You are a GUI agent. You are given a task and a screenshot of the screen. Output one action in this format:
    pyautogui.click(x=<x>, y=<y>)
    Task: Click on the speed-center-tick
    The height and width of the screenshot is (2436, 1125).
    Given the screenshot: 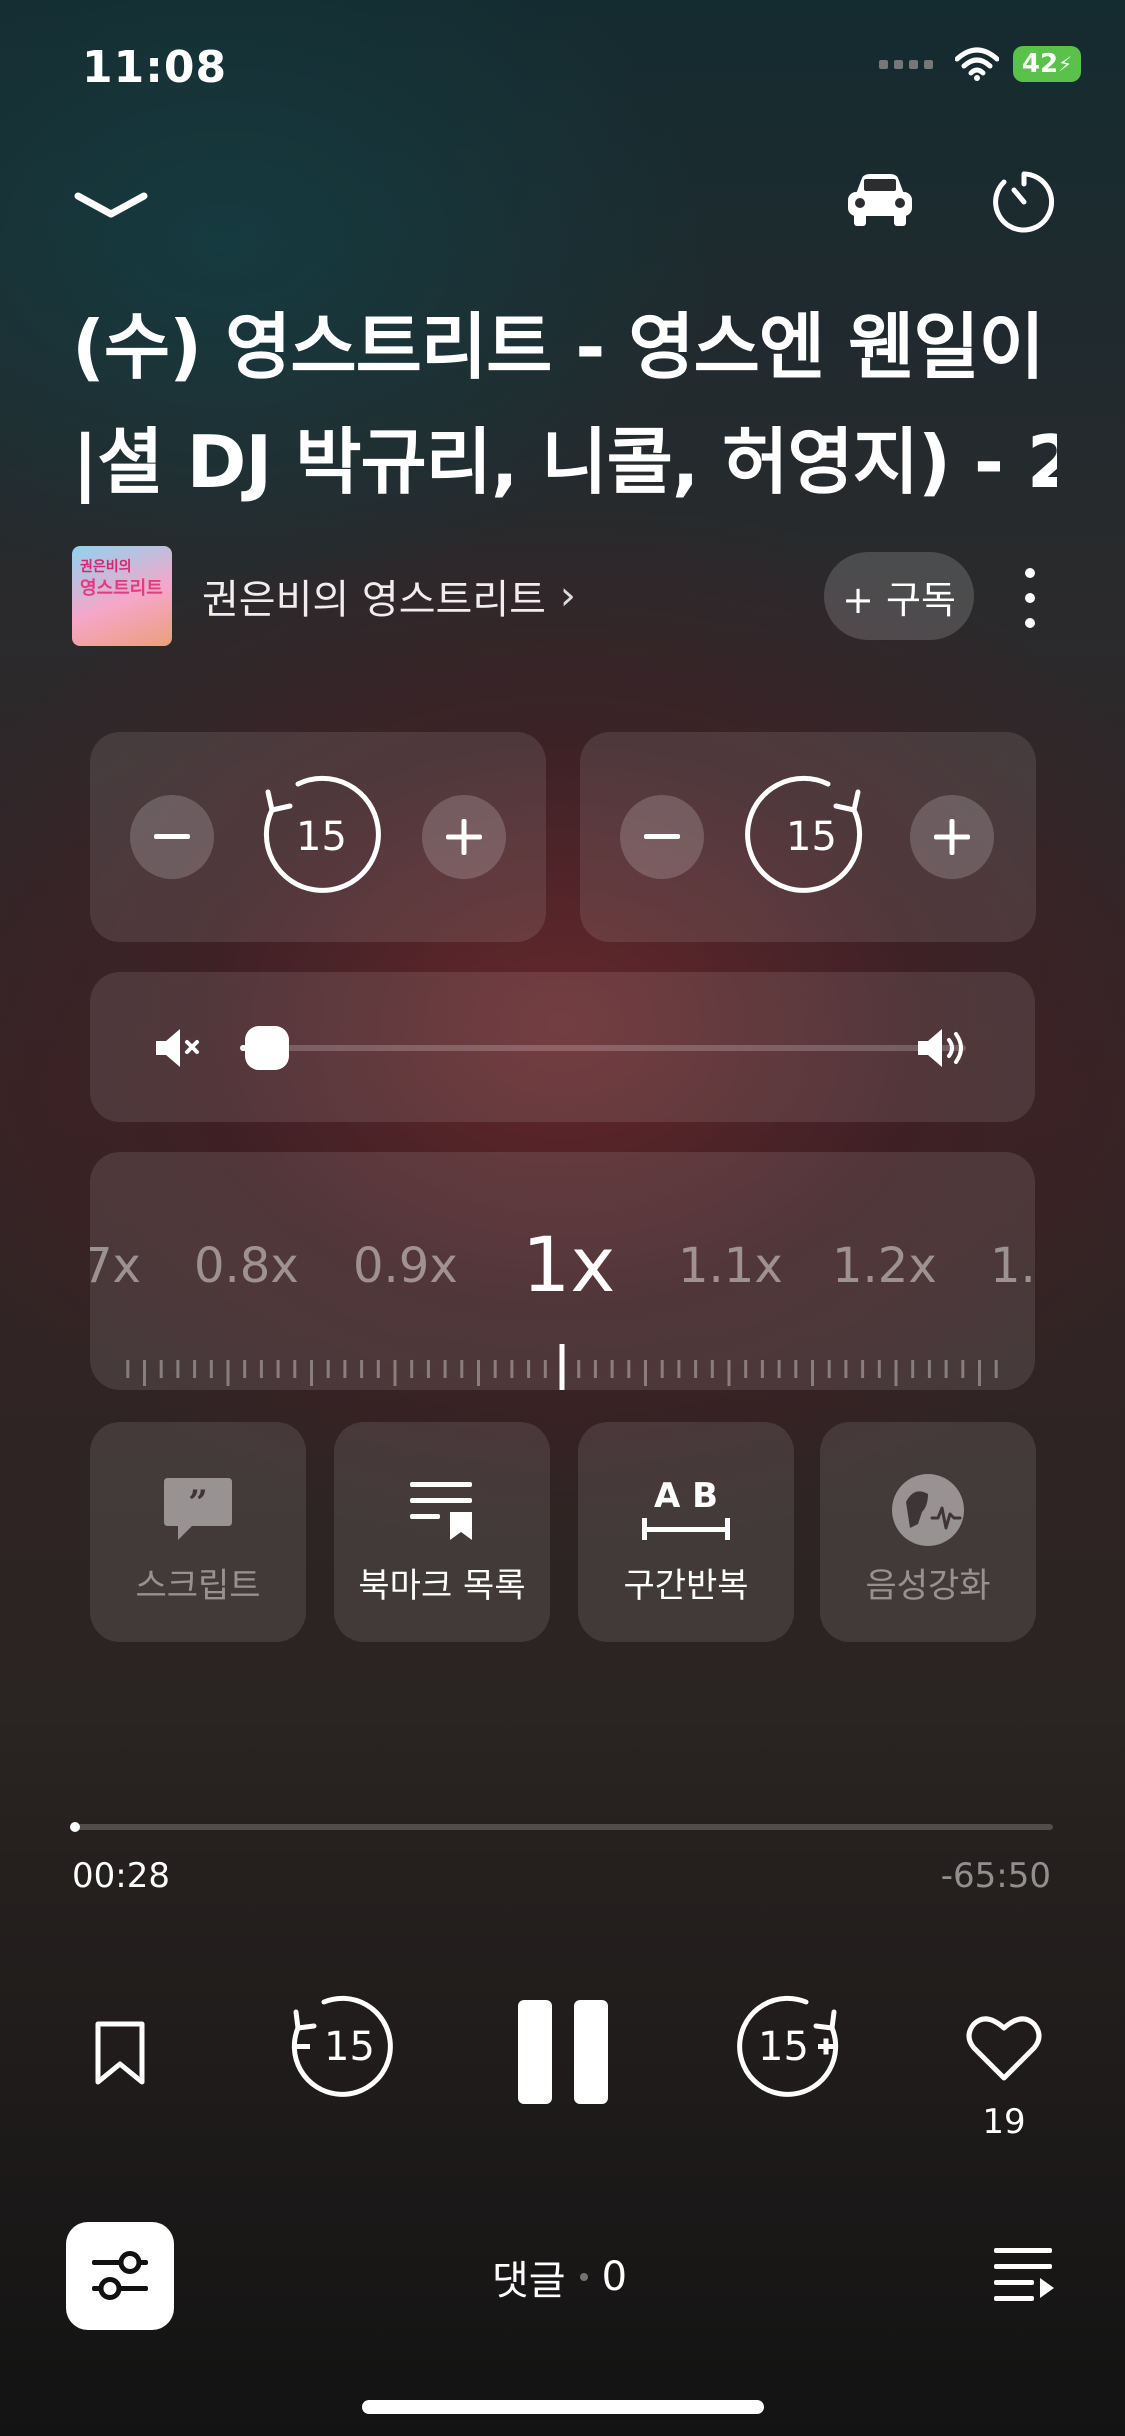 What is the action you would take?
    pyautogui.click(x=562, y=1367)
    